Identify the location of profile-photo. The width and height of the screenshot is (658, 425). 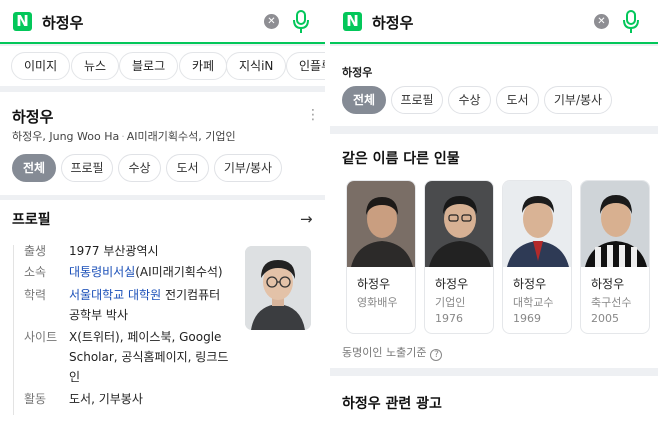
(278, 288).